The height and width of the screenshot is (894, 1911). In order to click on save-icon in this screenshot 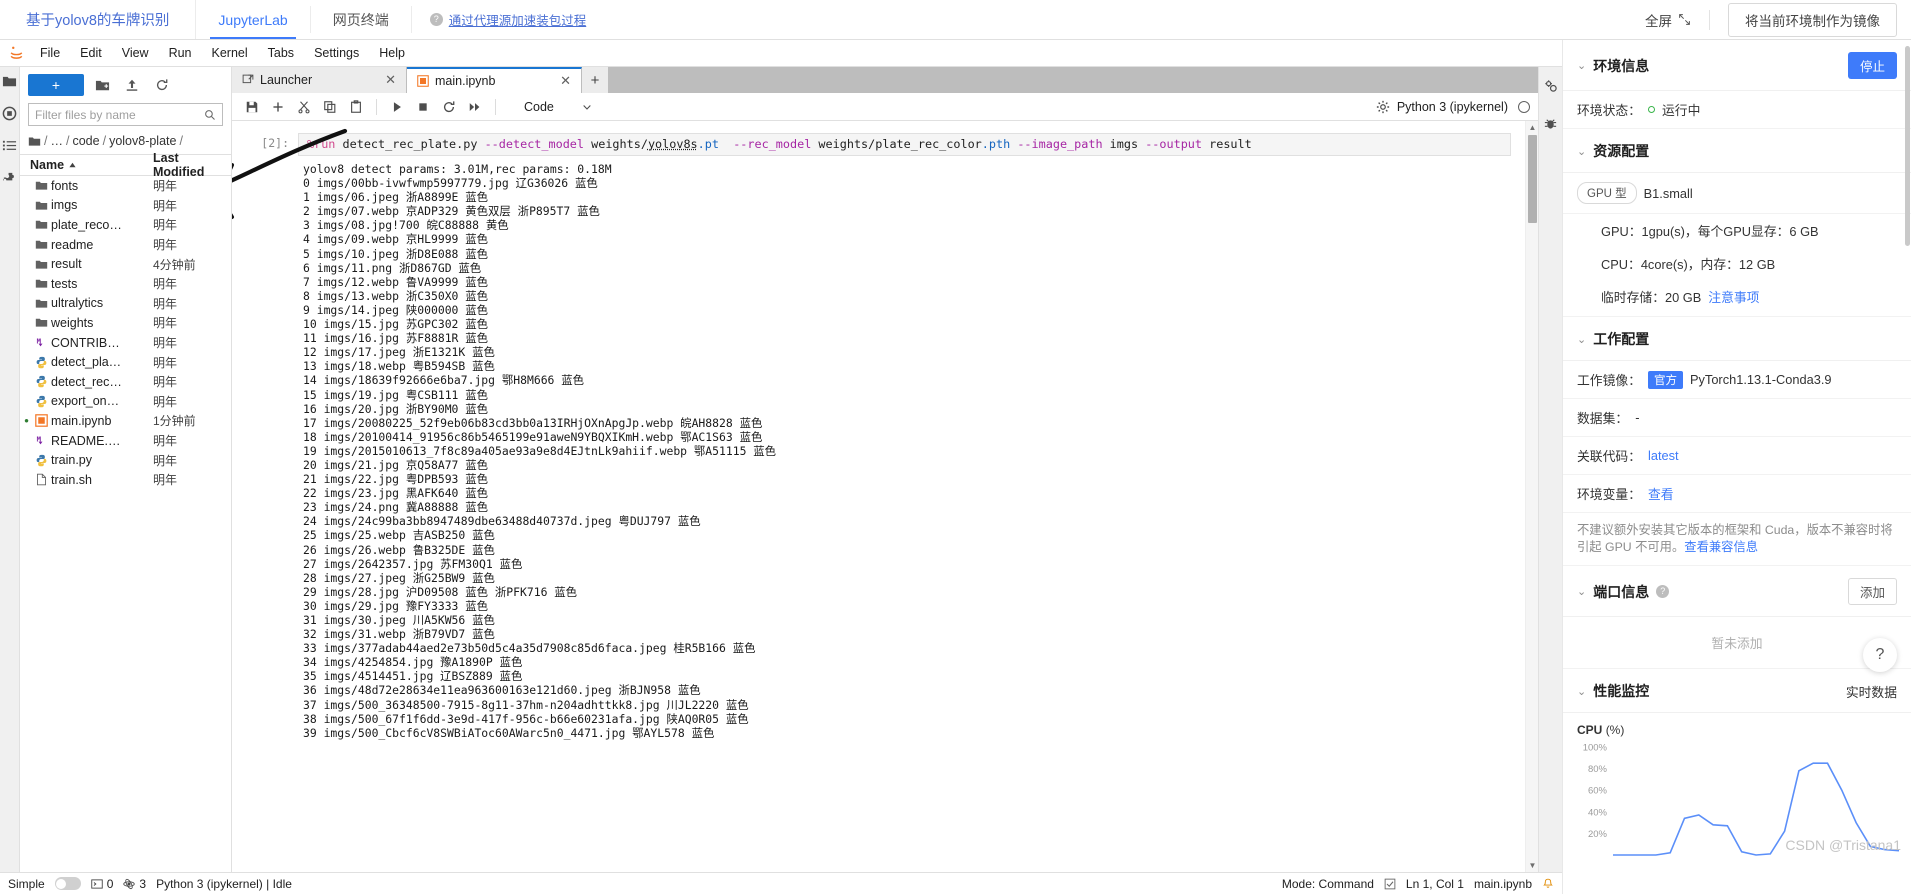, I will do `click(252, 107)`.